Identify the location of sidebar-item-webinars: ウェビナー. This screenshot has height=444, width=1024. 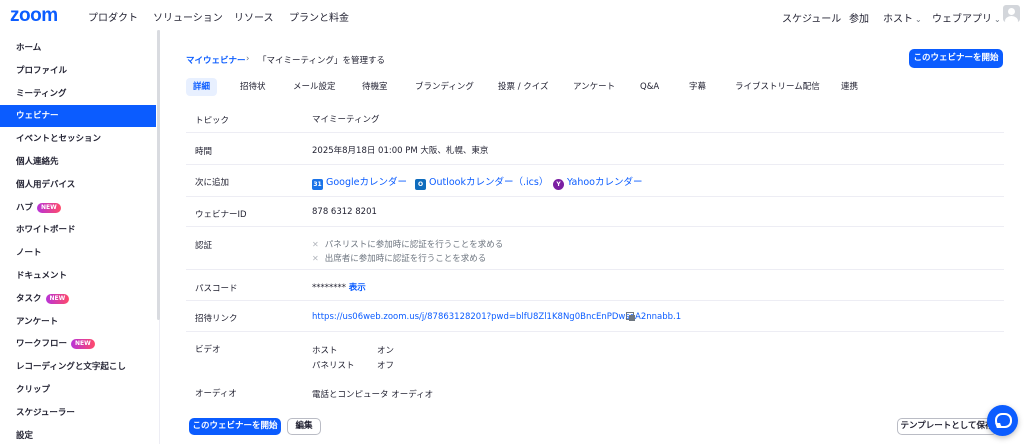
(78, 116).